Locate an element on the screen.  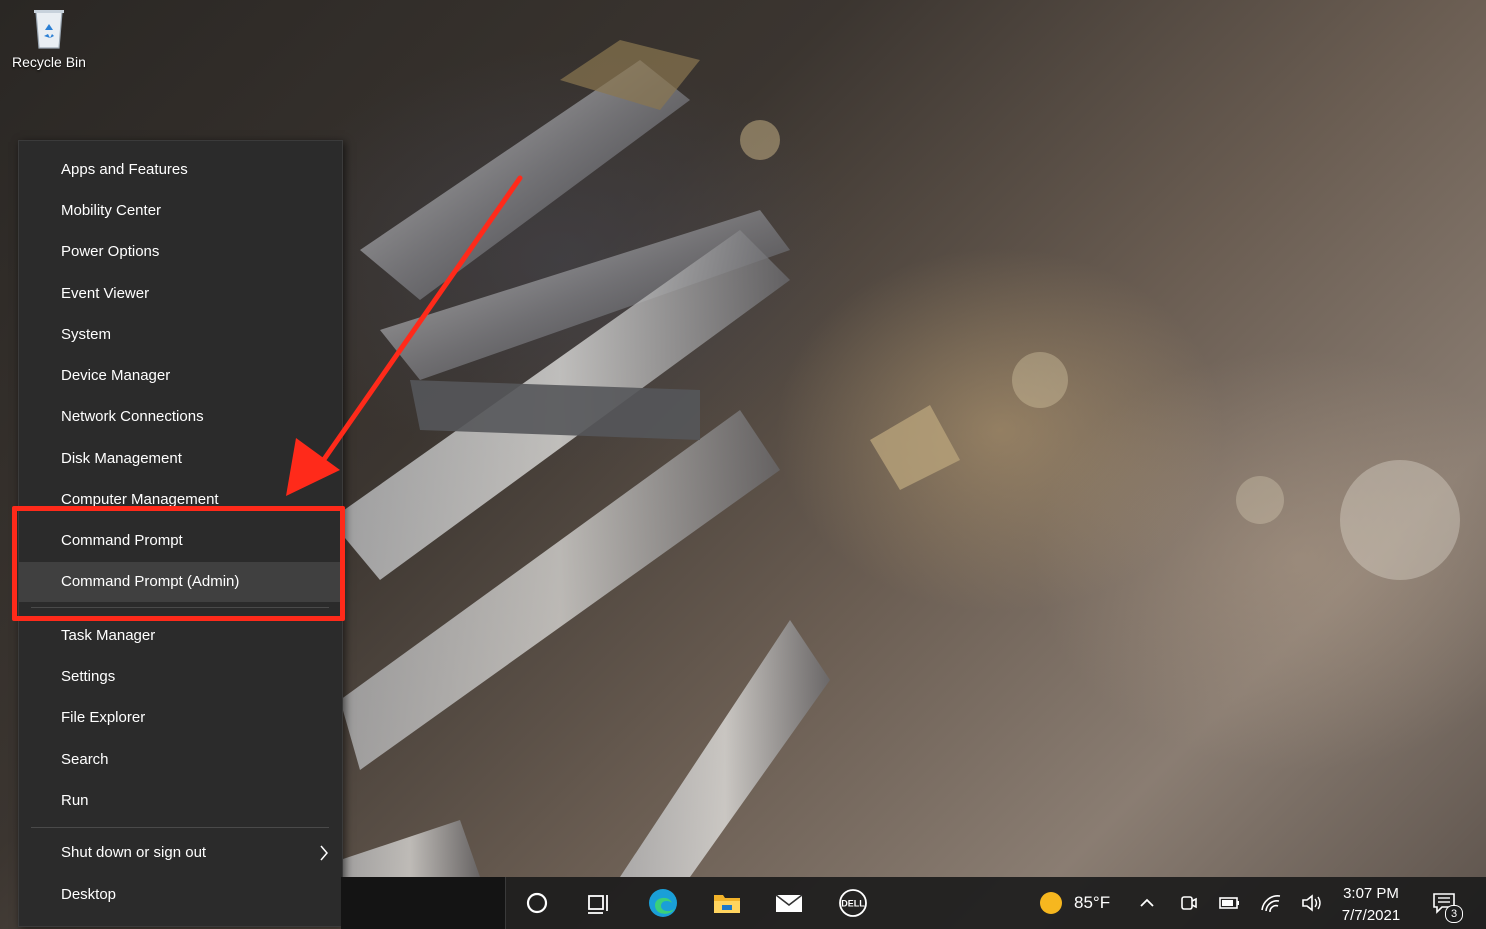
menu-item-apps-and-features: Apps and Features is located at coordinates (180, 170).